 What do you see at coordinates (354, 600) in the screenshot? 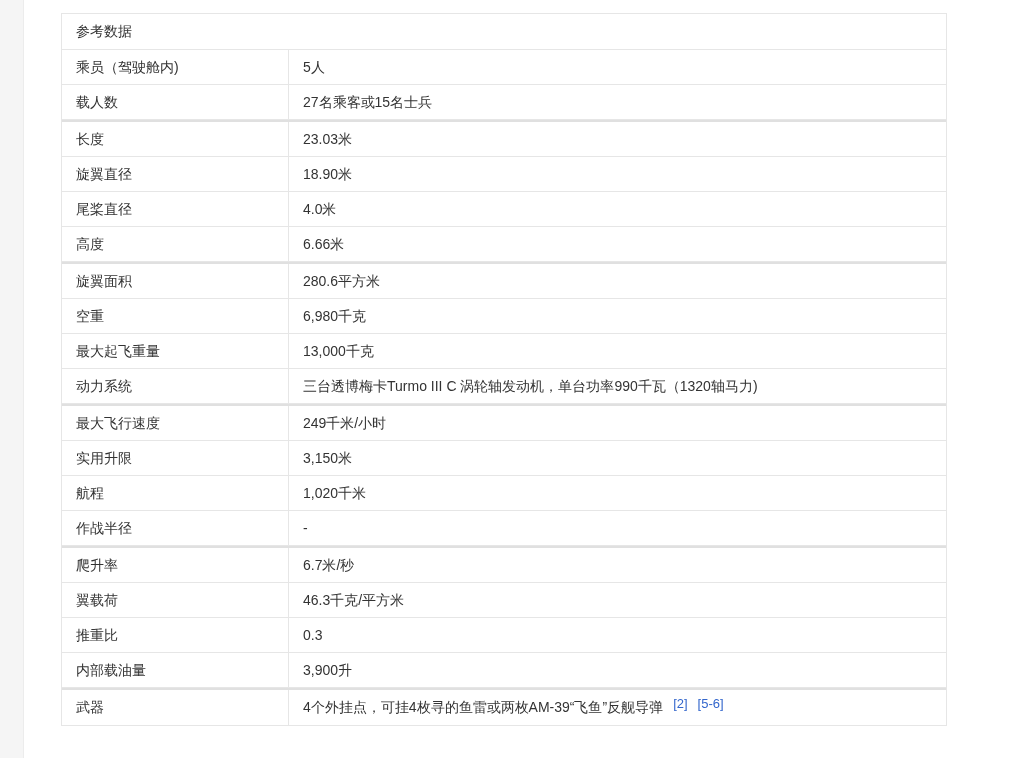
I see `table-cell-text: 46.3千克/平方米` at bounding box center [354, 600].